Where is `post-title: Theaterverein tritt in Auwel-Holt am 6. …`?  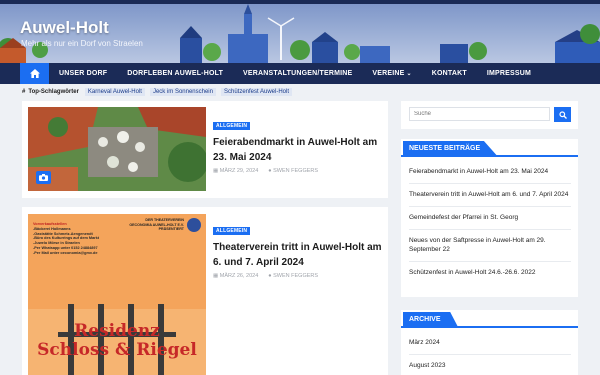 post-title: Theaterverein tritt in Auwel-Holt am 6. … is located at coordinates (298, 255).